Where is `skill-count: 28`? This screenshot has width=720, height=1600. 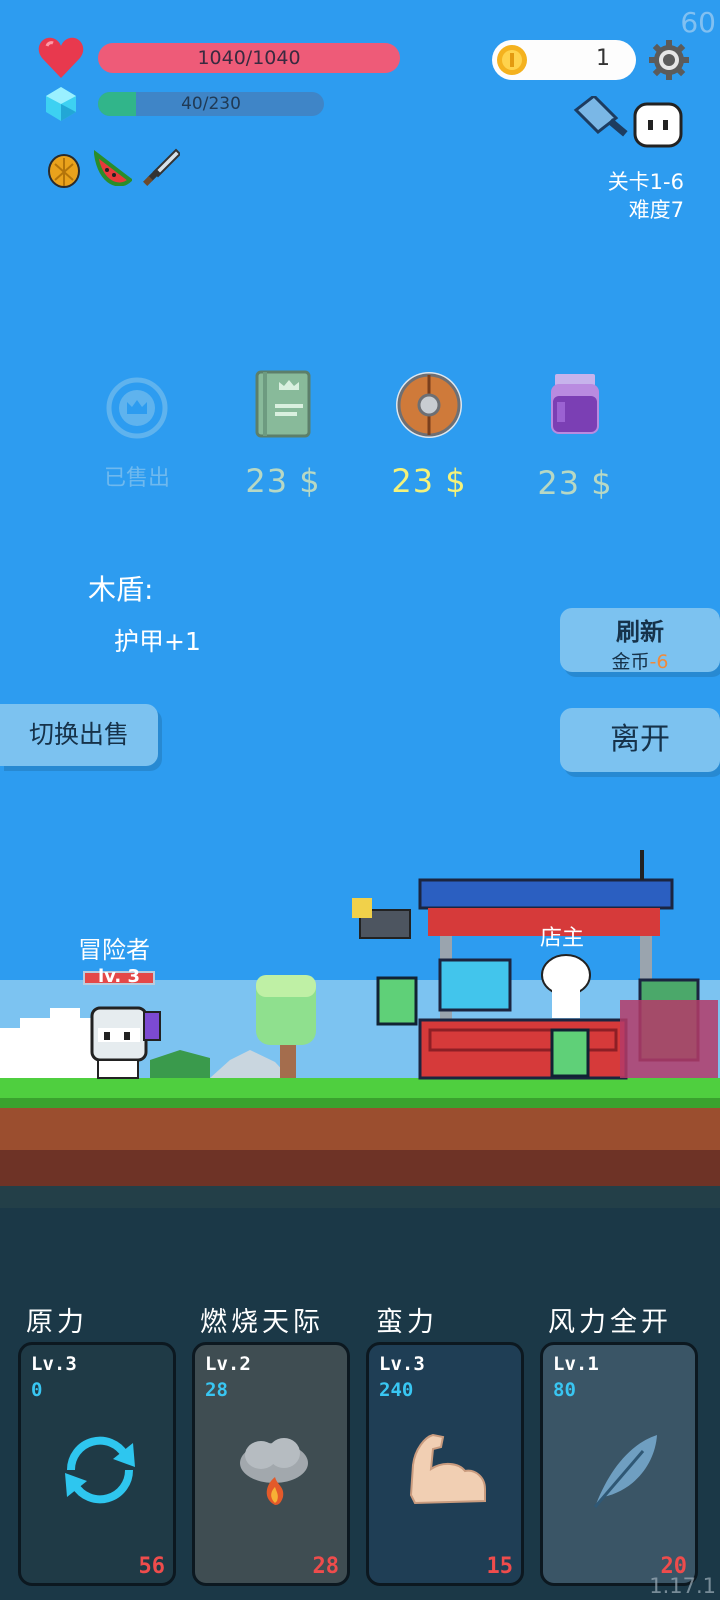
skill-count: 28 is located at coordinates (326, 1566).